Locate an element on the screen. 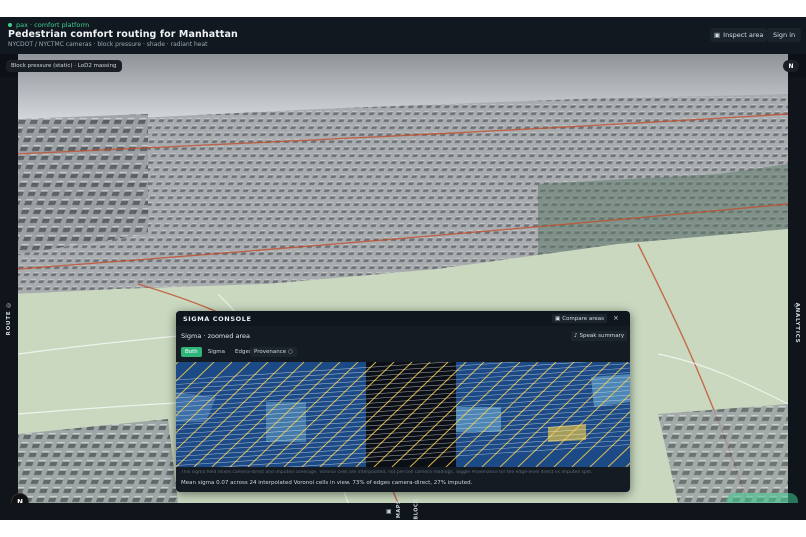  analytics-rail: ◇ ANALYTICS is located at coordinates (797, 290).